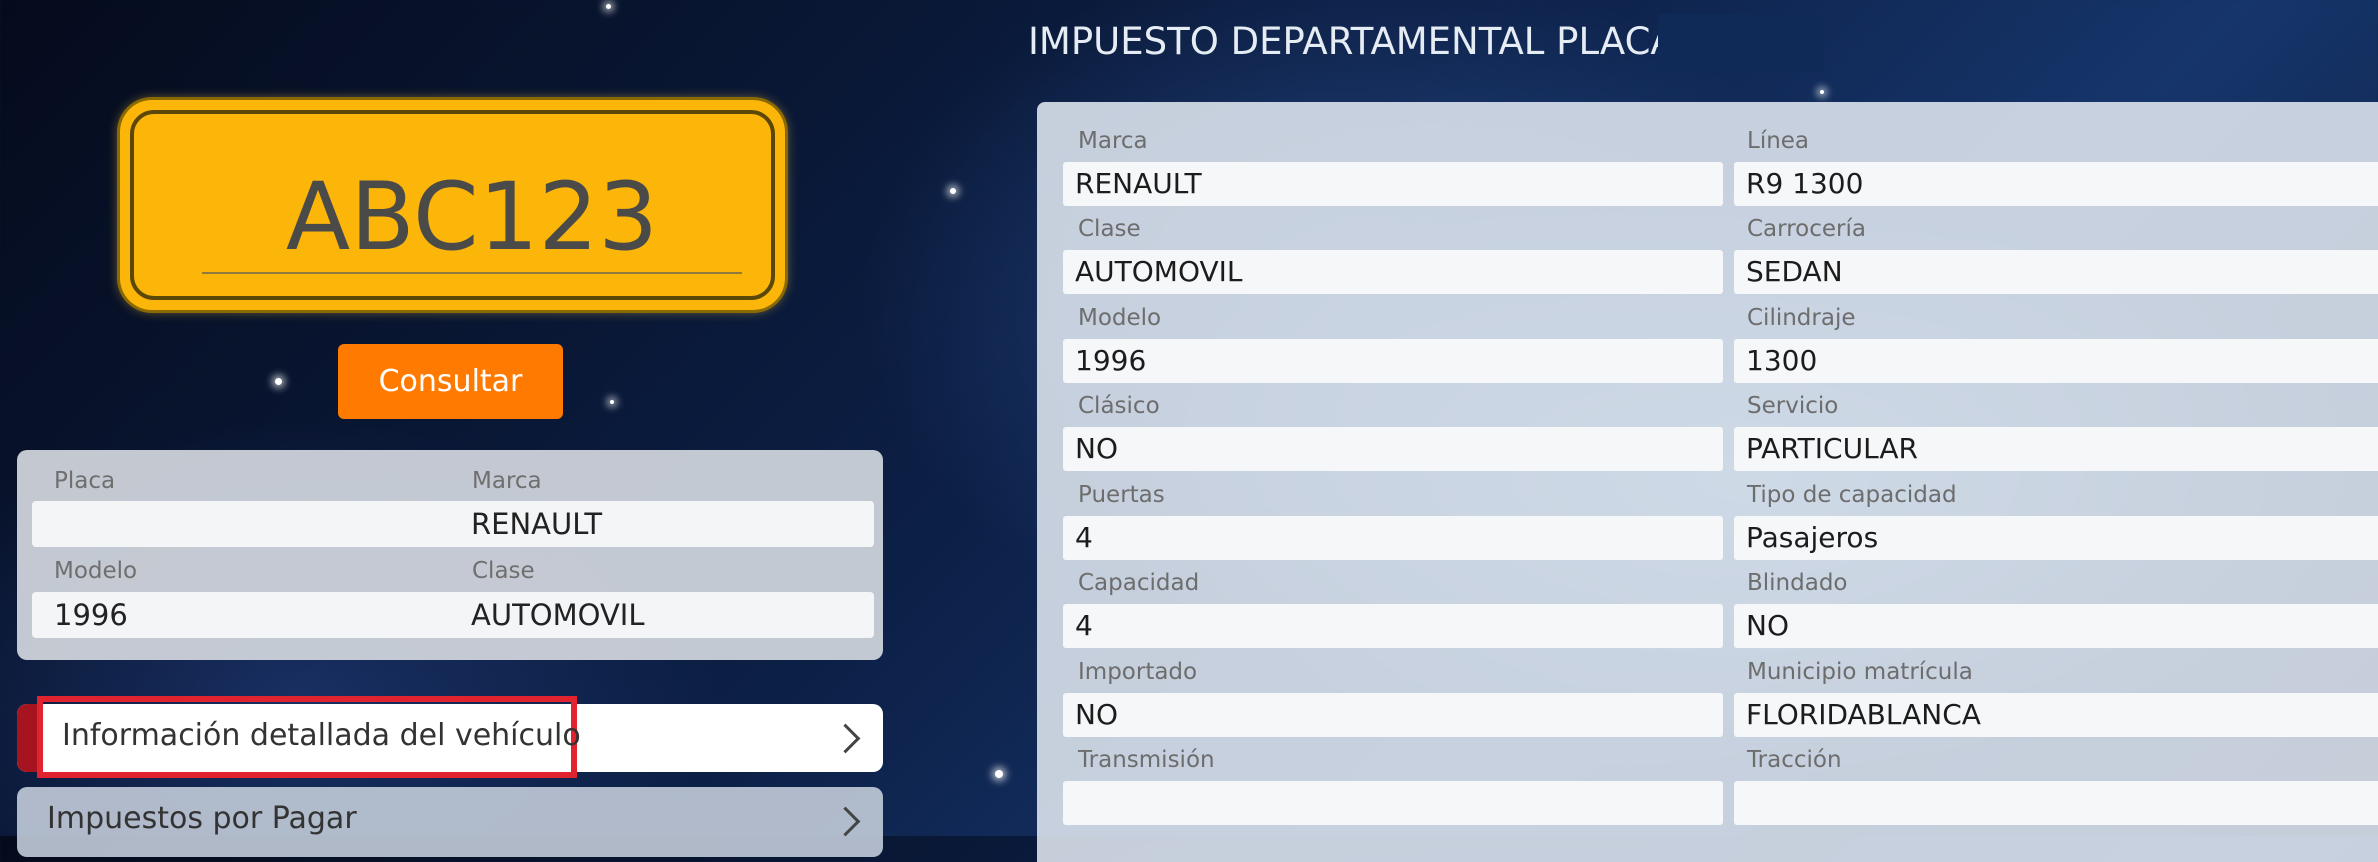 This screenshot has width=2378, height=862. I want to click on detail-value: R9 1300, so click(2056, 184).